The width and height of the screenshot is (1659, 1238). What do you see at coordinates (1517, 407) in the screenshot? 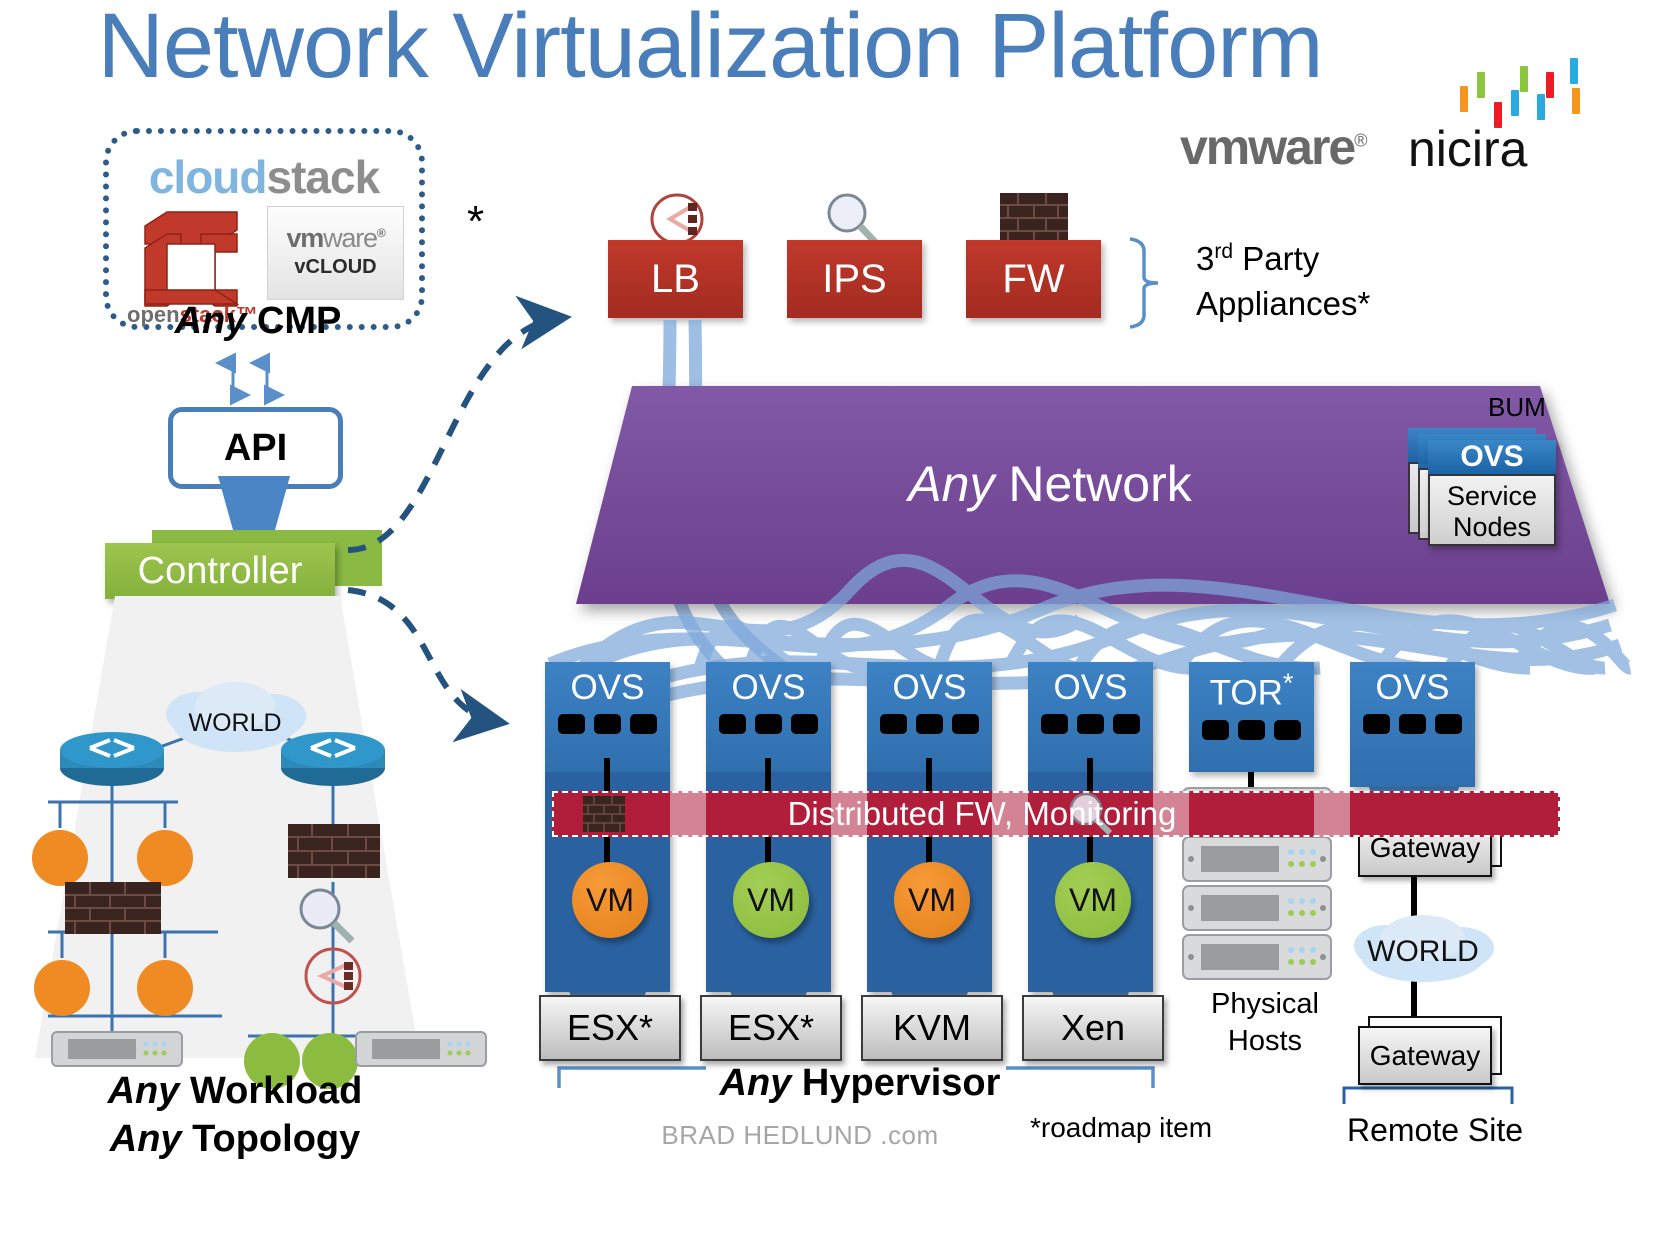
I see `bum-label: BUM` at bounding box center [1517, 407].